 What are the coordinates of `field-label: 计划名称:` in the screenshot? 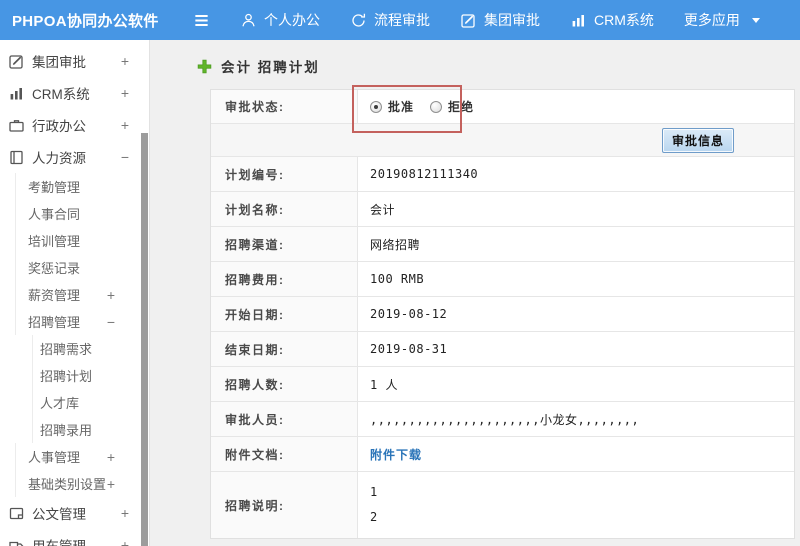 It's located at (284, 209).